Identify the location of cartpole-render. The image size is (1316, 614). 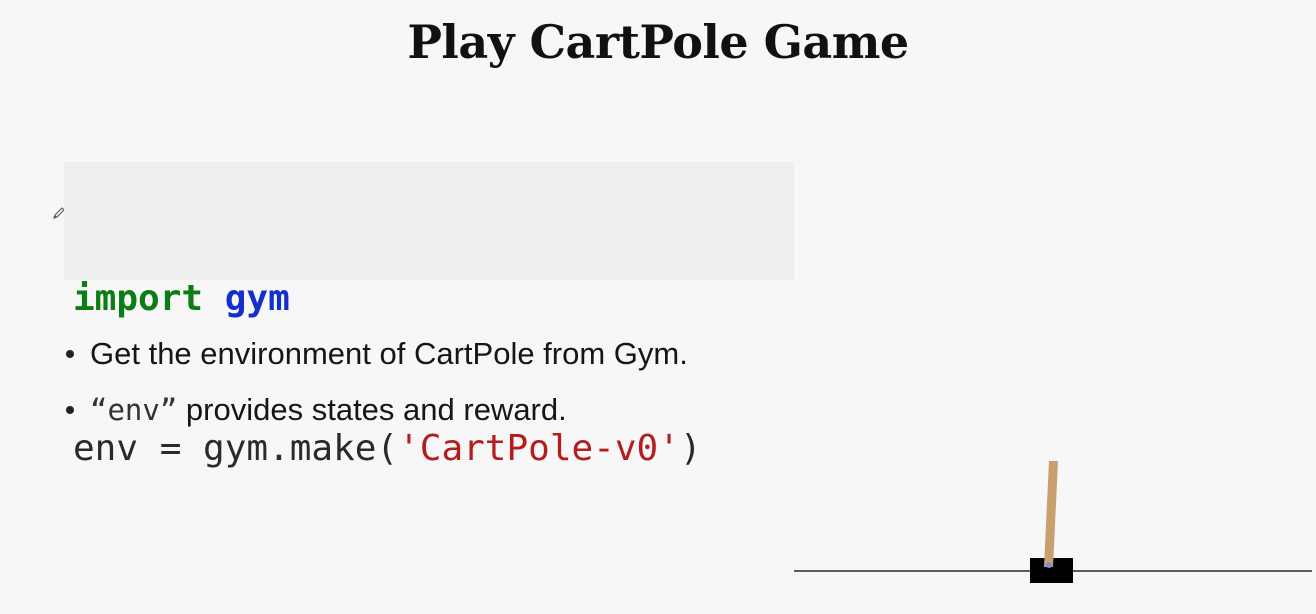
(1053, 522).